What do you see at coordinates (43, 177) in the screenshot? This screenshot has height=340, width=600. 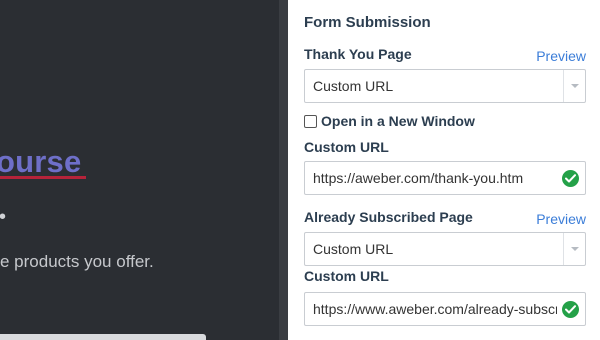 I see `headline-underline` at bounding box center [43, 177].